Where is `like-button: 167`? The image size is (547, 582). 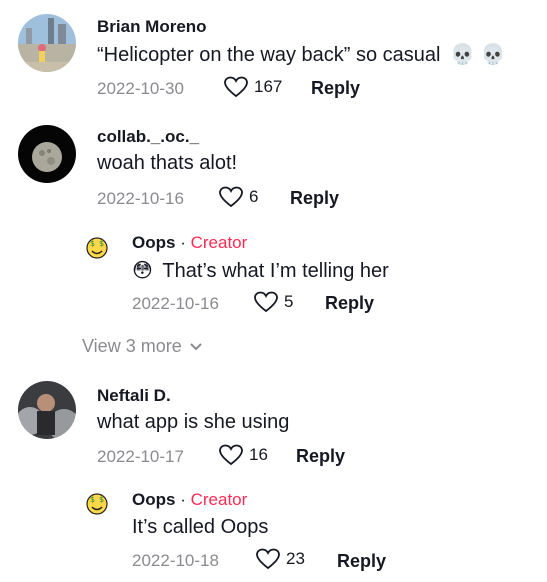 like-button: 167 is located at coordinates (253, 87).